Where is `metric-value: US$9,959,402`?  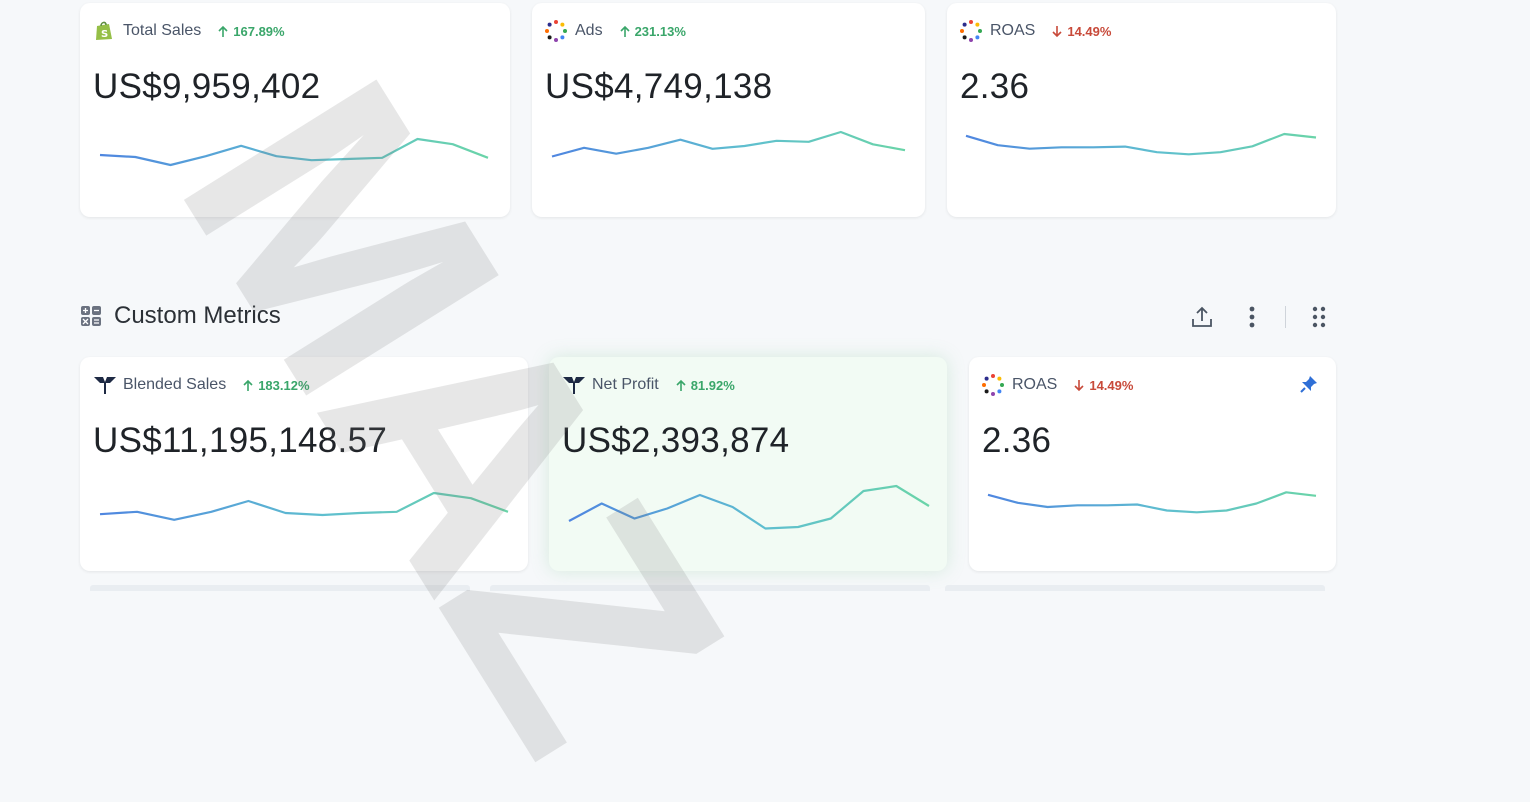
metric-value: US$9,959,402 is located at coordinates (207, 86).